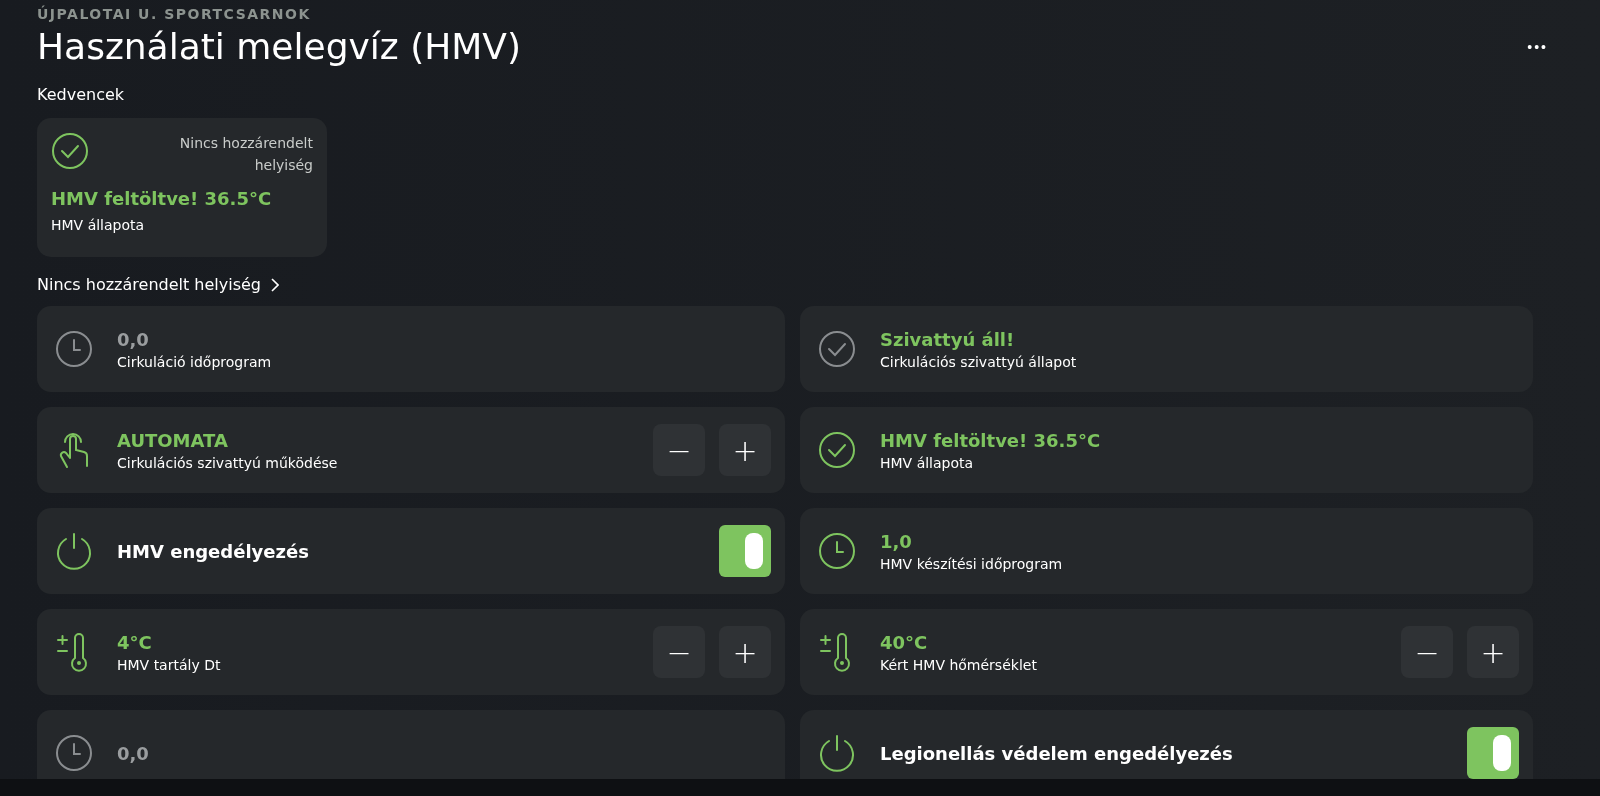 The width and height of the screenshot is (1600, 796). What do you see at coordinates (979, 361) in the screenshot?
I see `label-text: Cirkulációs szivattyú állapot` at bounding box center [979, 361].